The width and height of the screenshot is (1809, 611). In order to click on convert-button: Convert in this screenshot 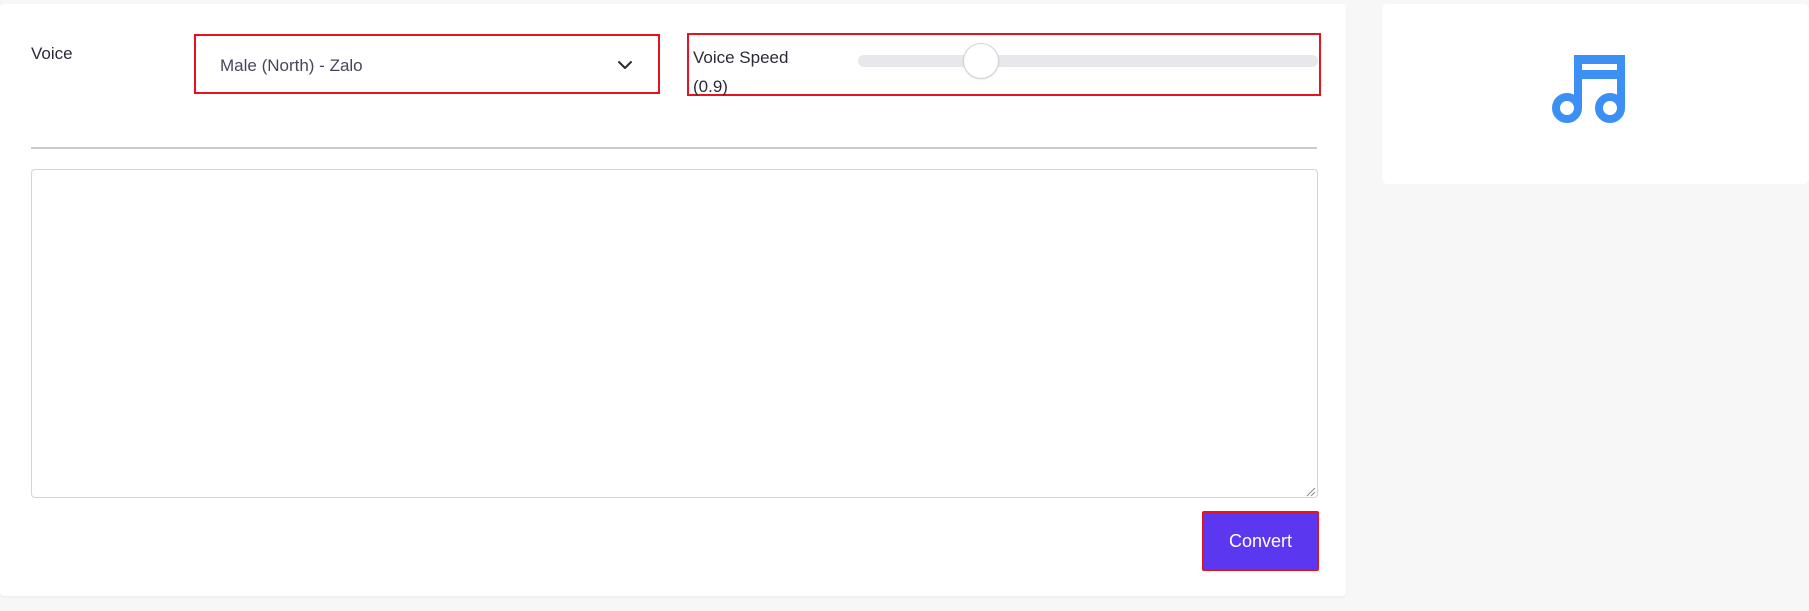, I will do `click(1260, 541)`.